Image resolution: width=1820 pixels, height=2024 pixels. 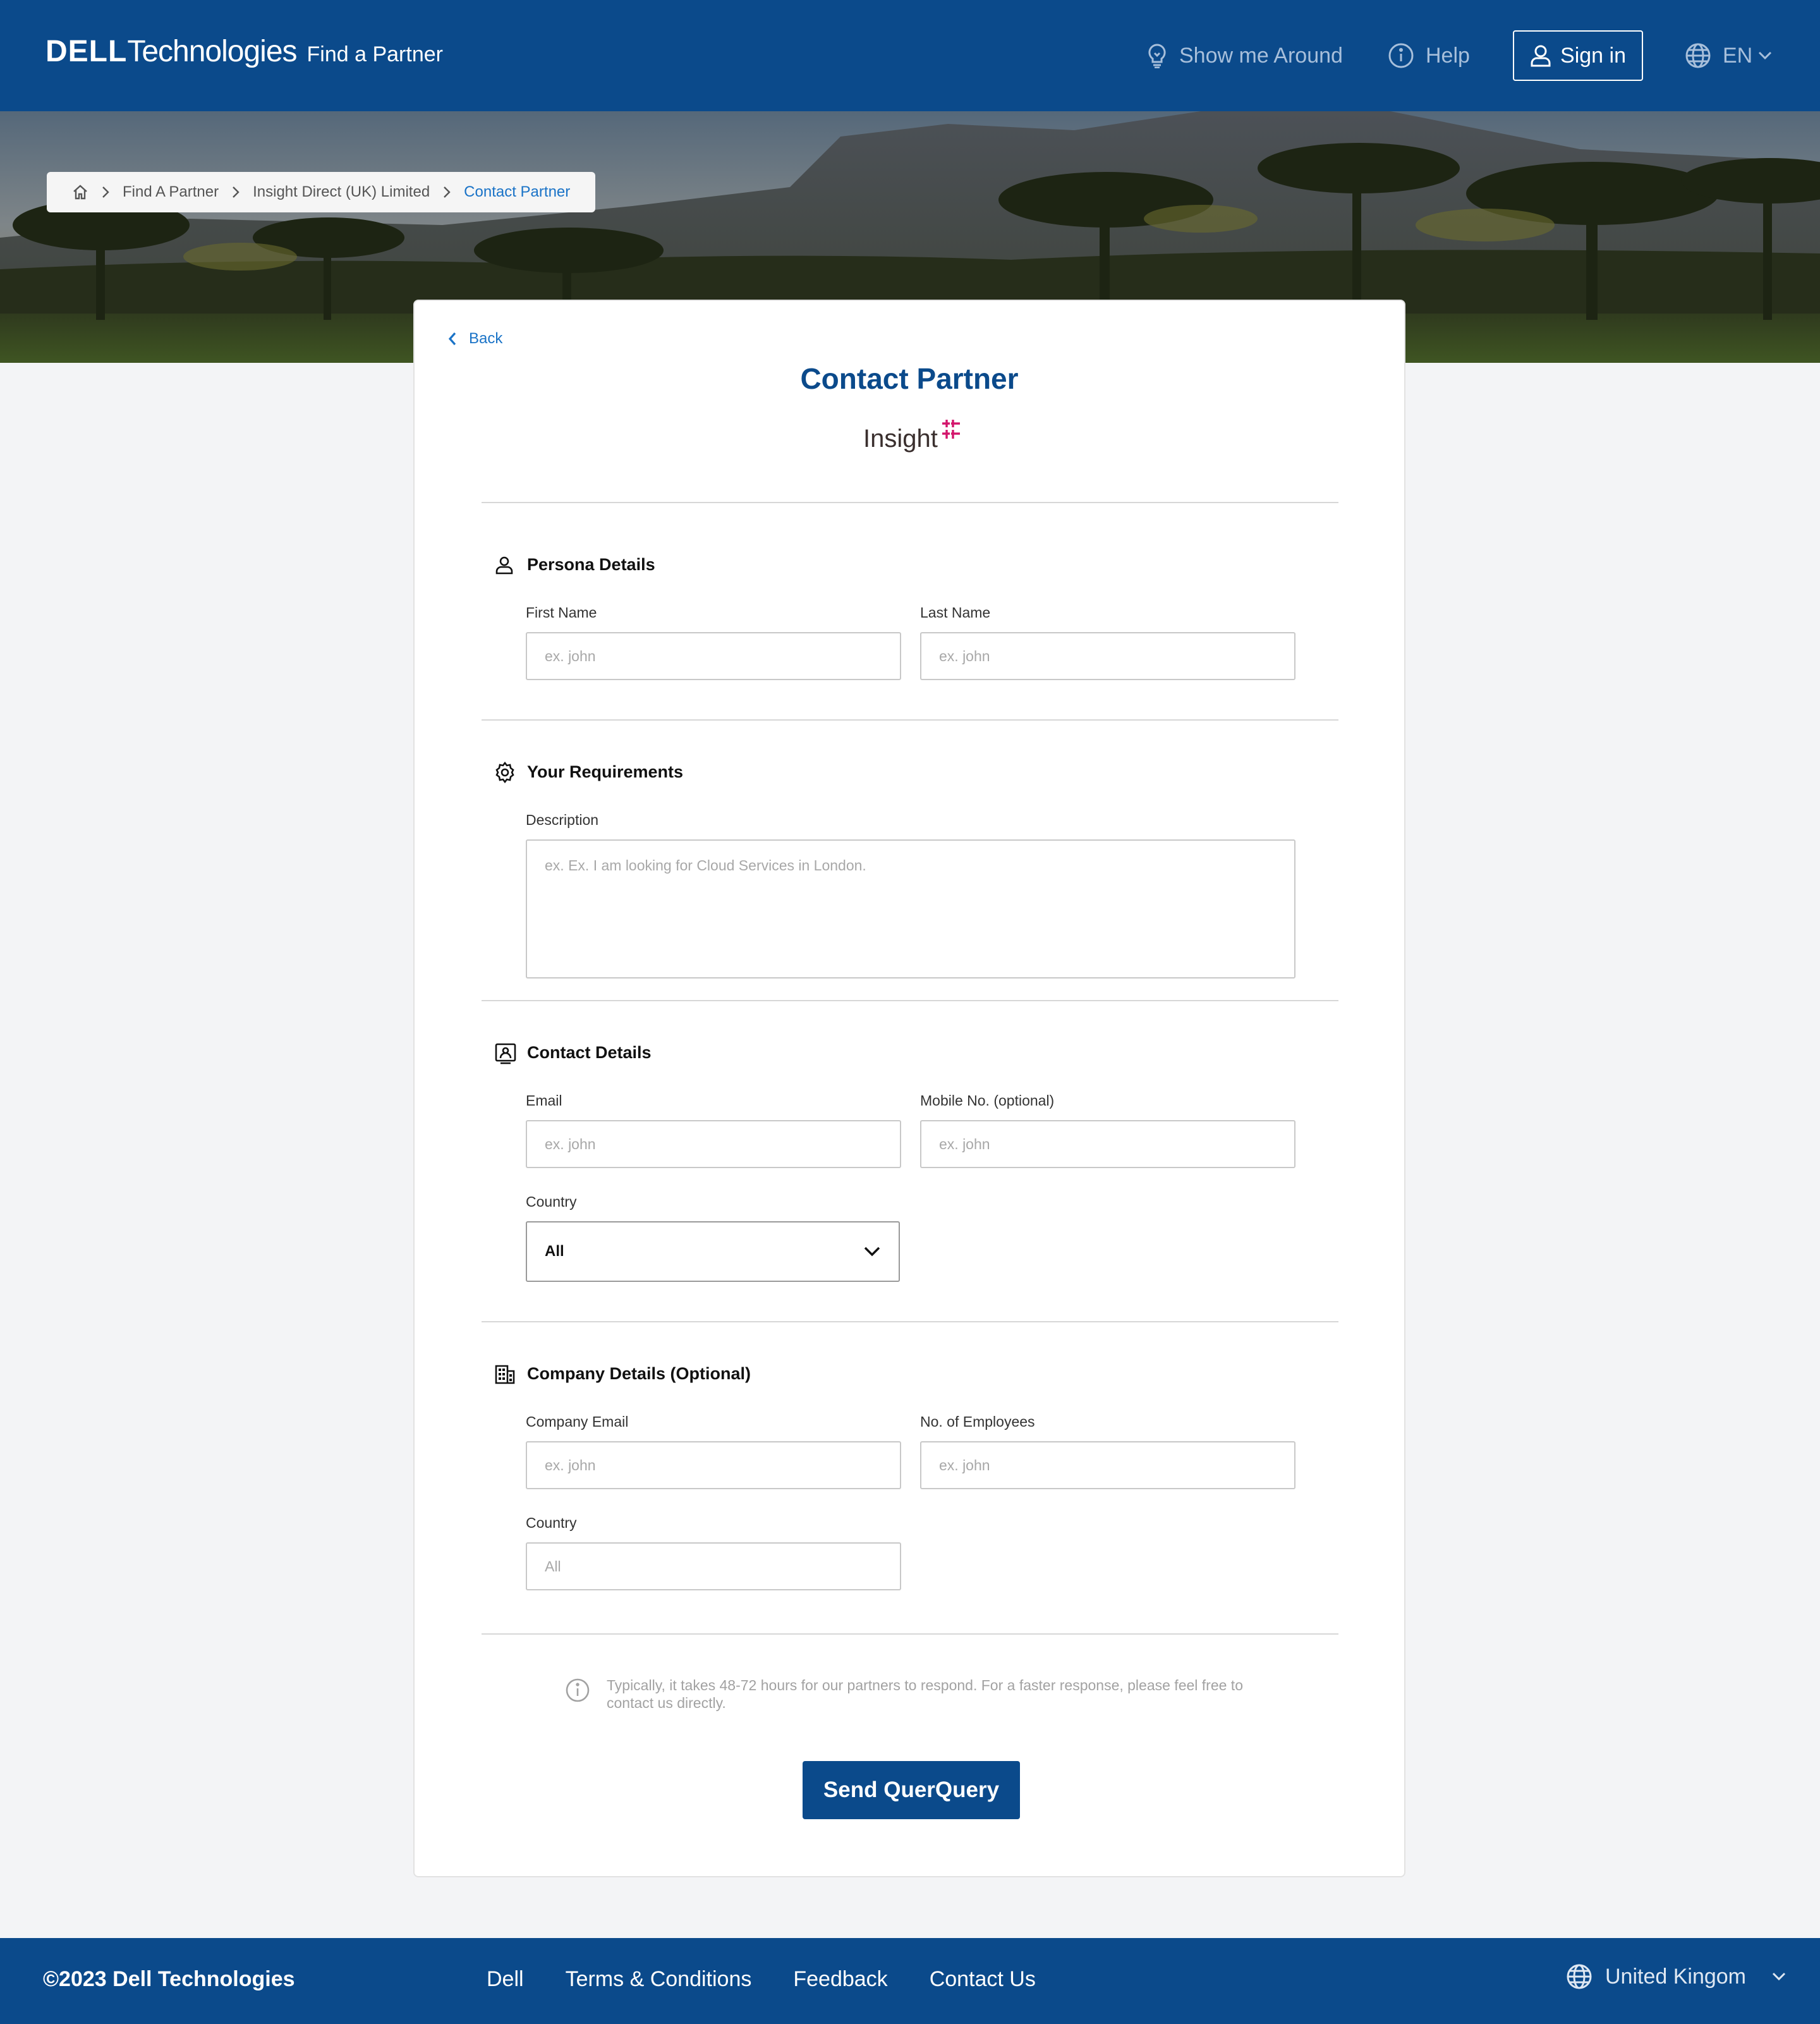 I want to click on page-title: Contact Partner, so click(x=909, y=379).